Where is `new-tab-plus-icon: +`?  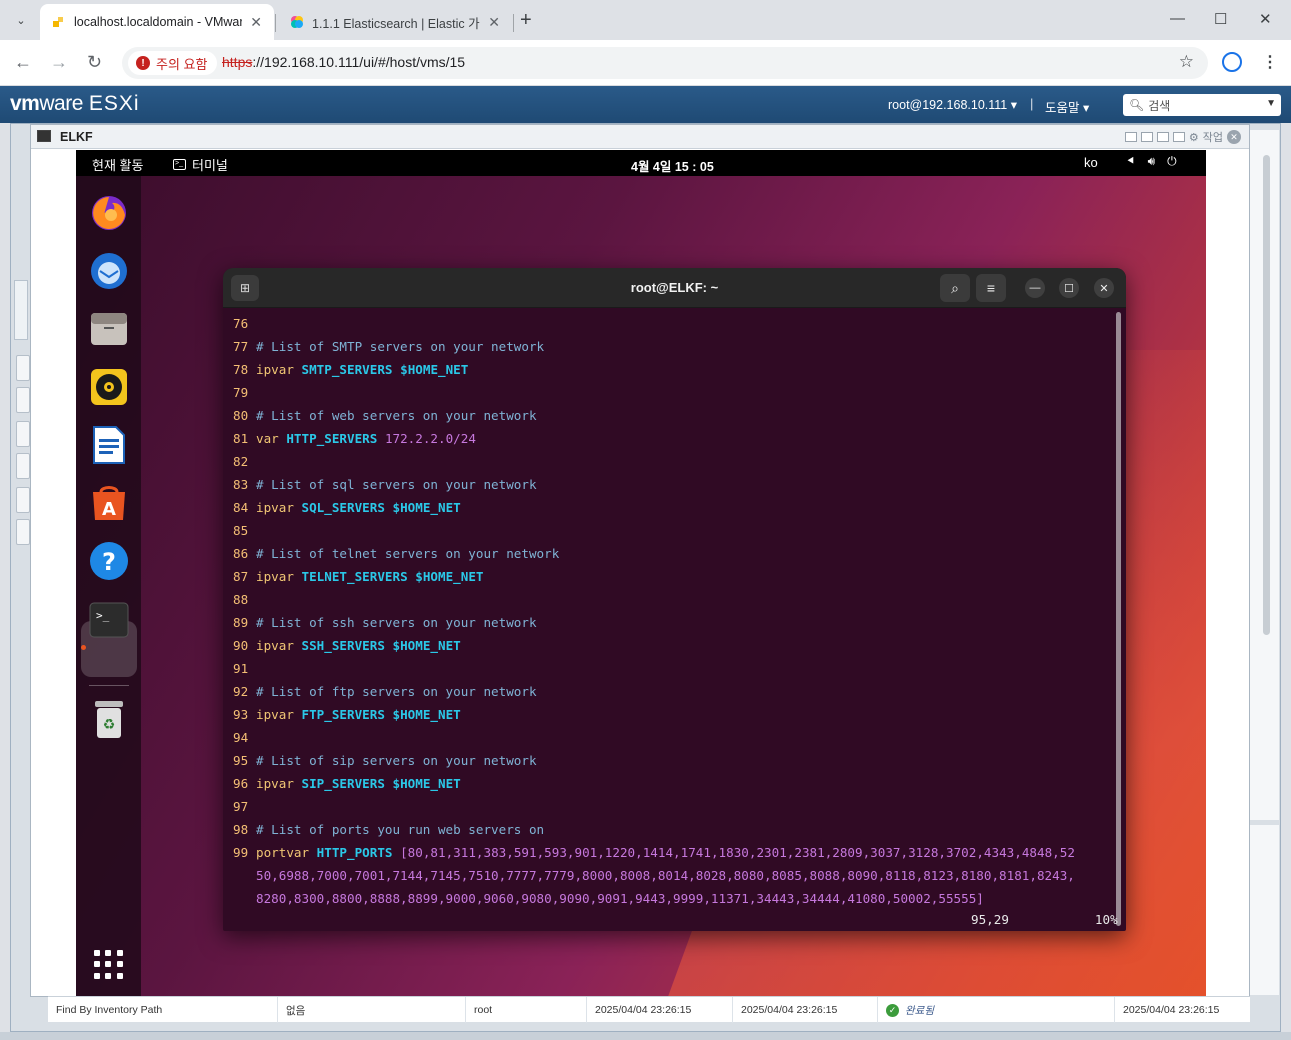
new-tab-plus-icon: + is located at coordinates (526, 20).